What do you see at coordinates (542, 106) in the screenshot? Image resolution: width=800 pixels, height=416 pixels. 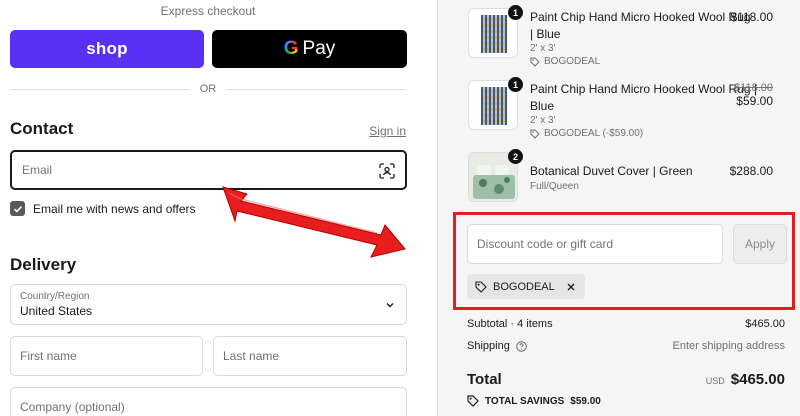 I see `item-name-line2: Blue` at bounding box center [542, 106].